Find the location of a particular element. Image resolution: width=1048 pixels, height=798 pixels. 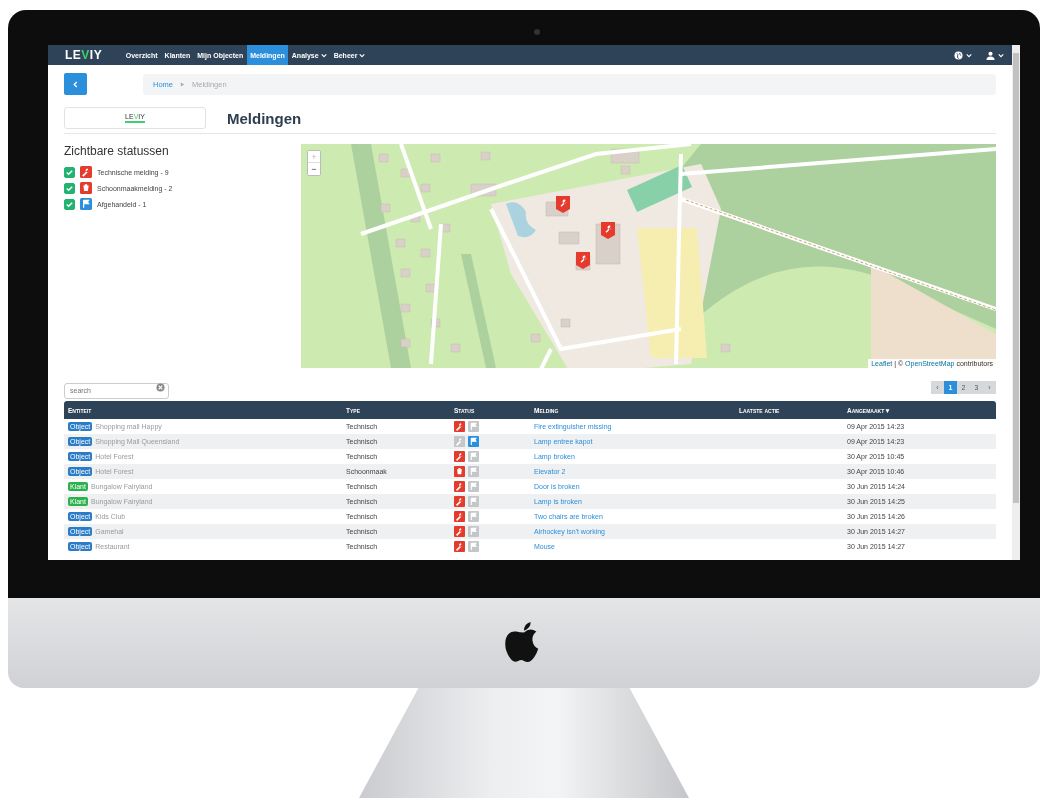

clear-icon is located at coordinates (160, 387).